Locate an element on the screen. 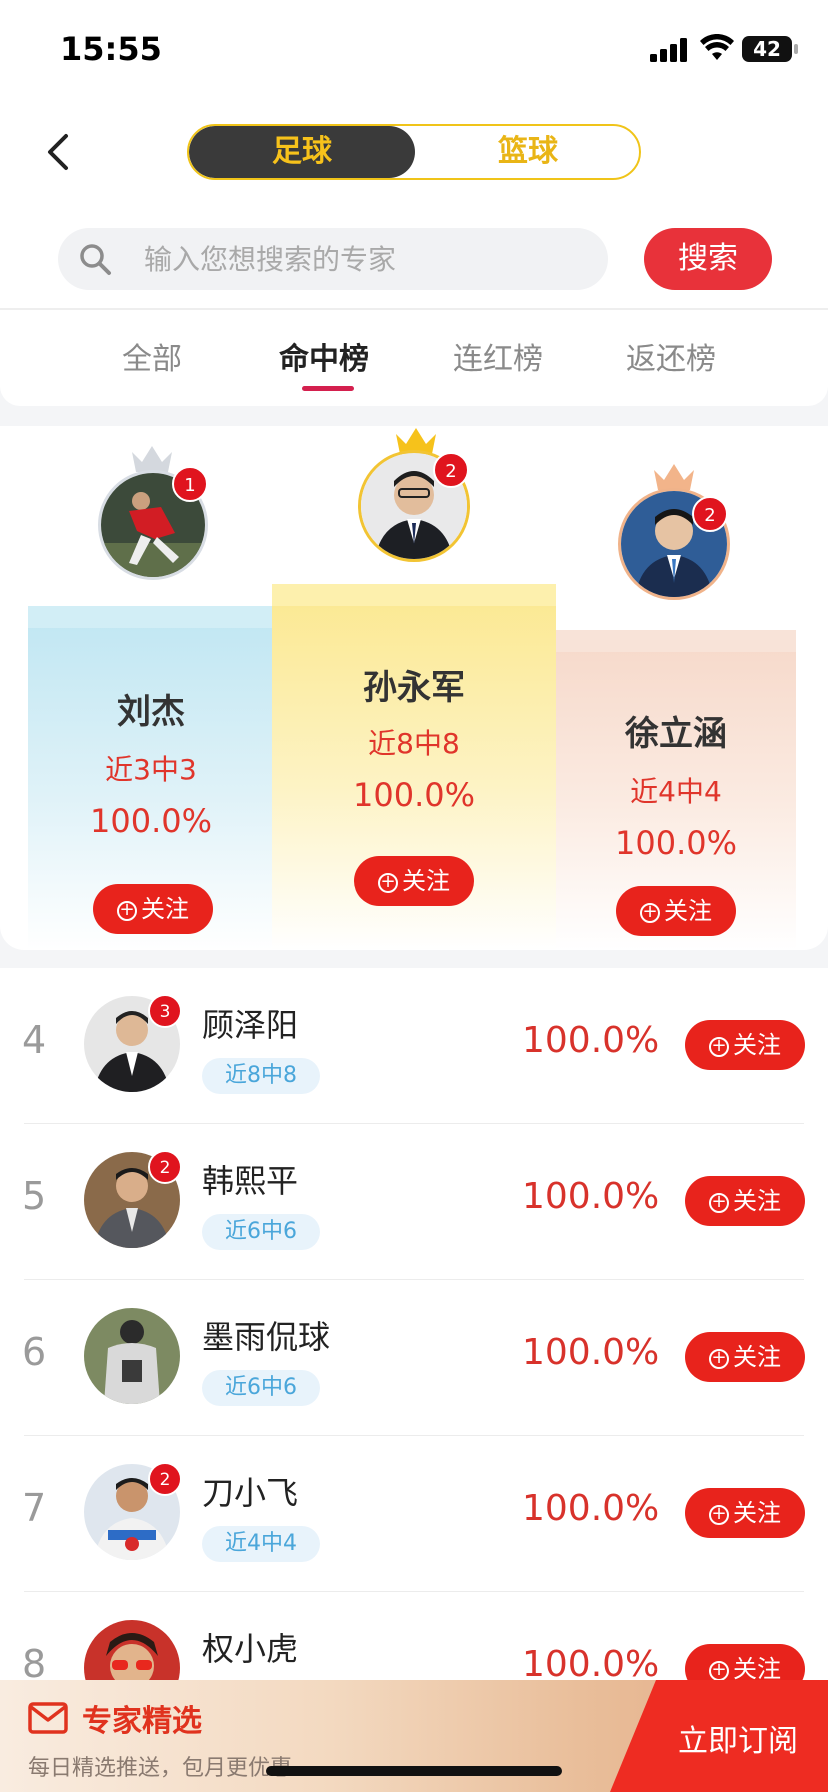 The height and width of the screenshot is (1792, 828). rank-number: 5 is located at coordinates (34, 1196).